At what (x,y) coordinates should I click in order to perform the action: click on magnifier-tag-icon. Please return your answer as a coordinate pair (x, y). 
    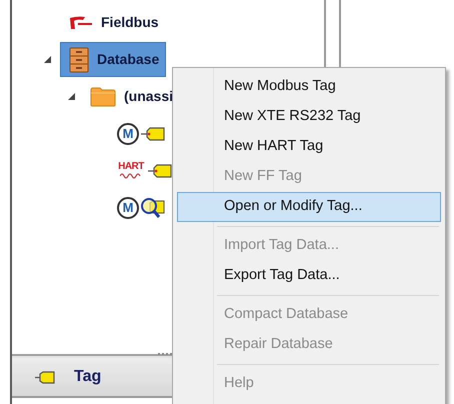
    Looking at the image, I should click on (153, 207).